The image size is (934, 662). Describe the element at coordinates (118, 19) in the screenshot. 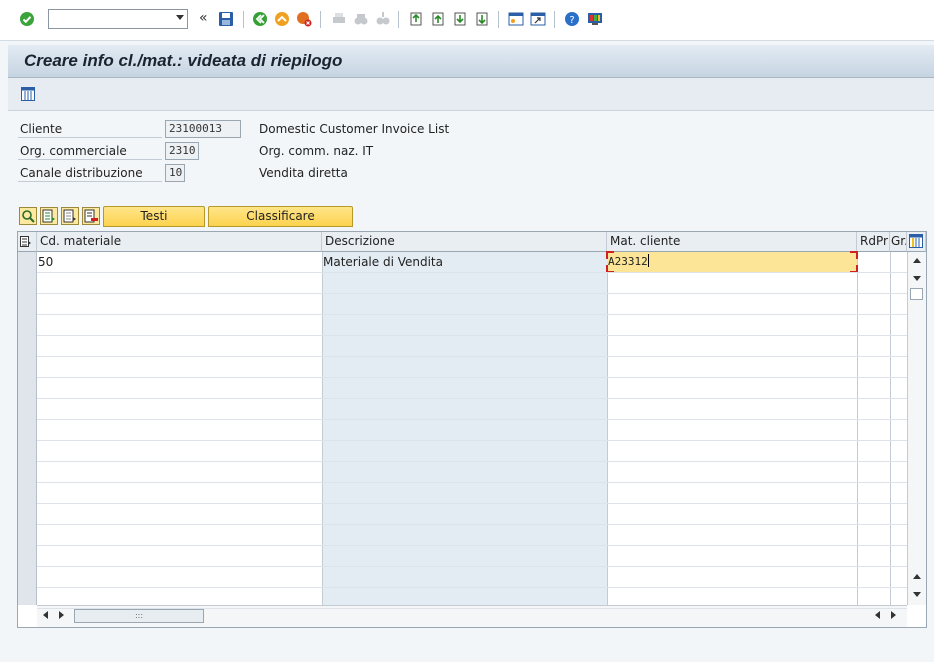

I see `command-field` at that location.